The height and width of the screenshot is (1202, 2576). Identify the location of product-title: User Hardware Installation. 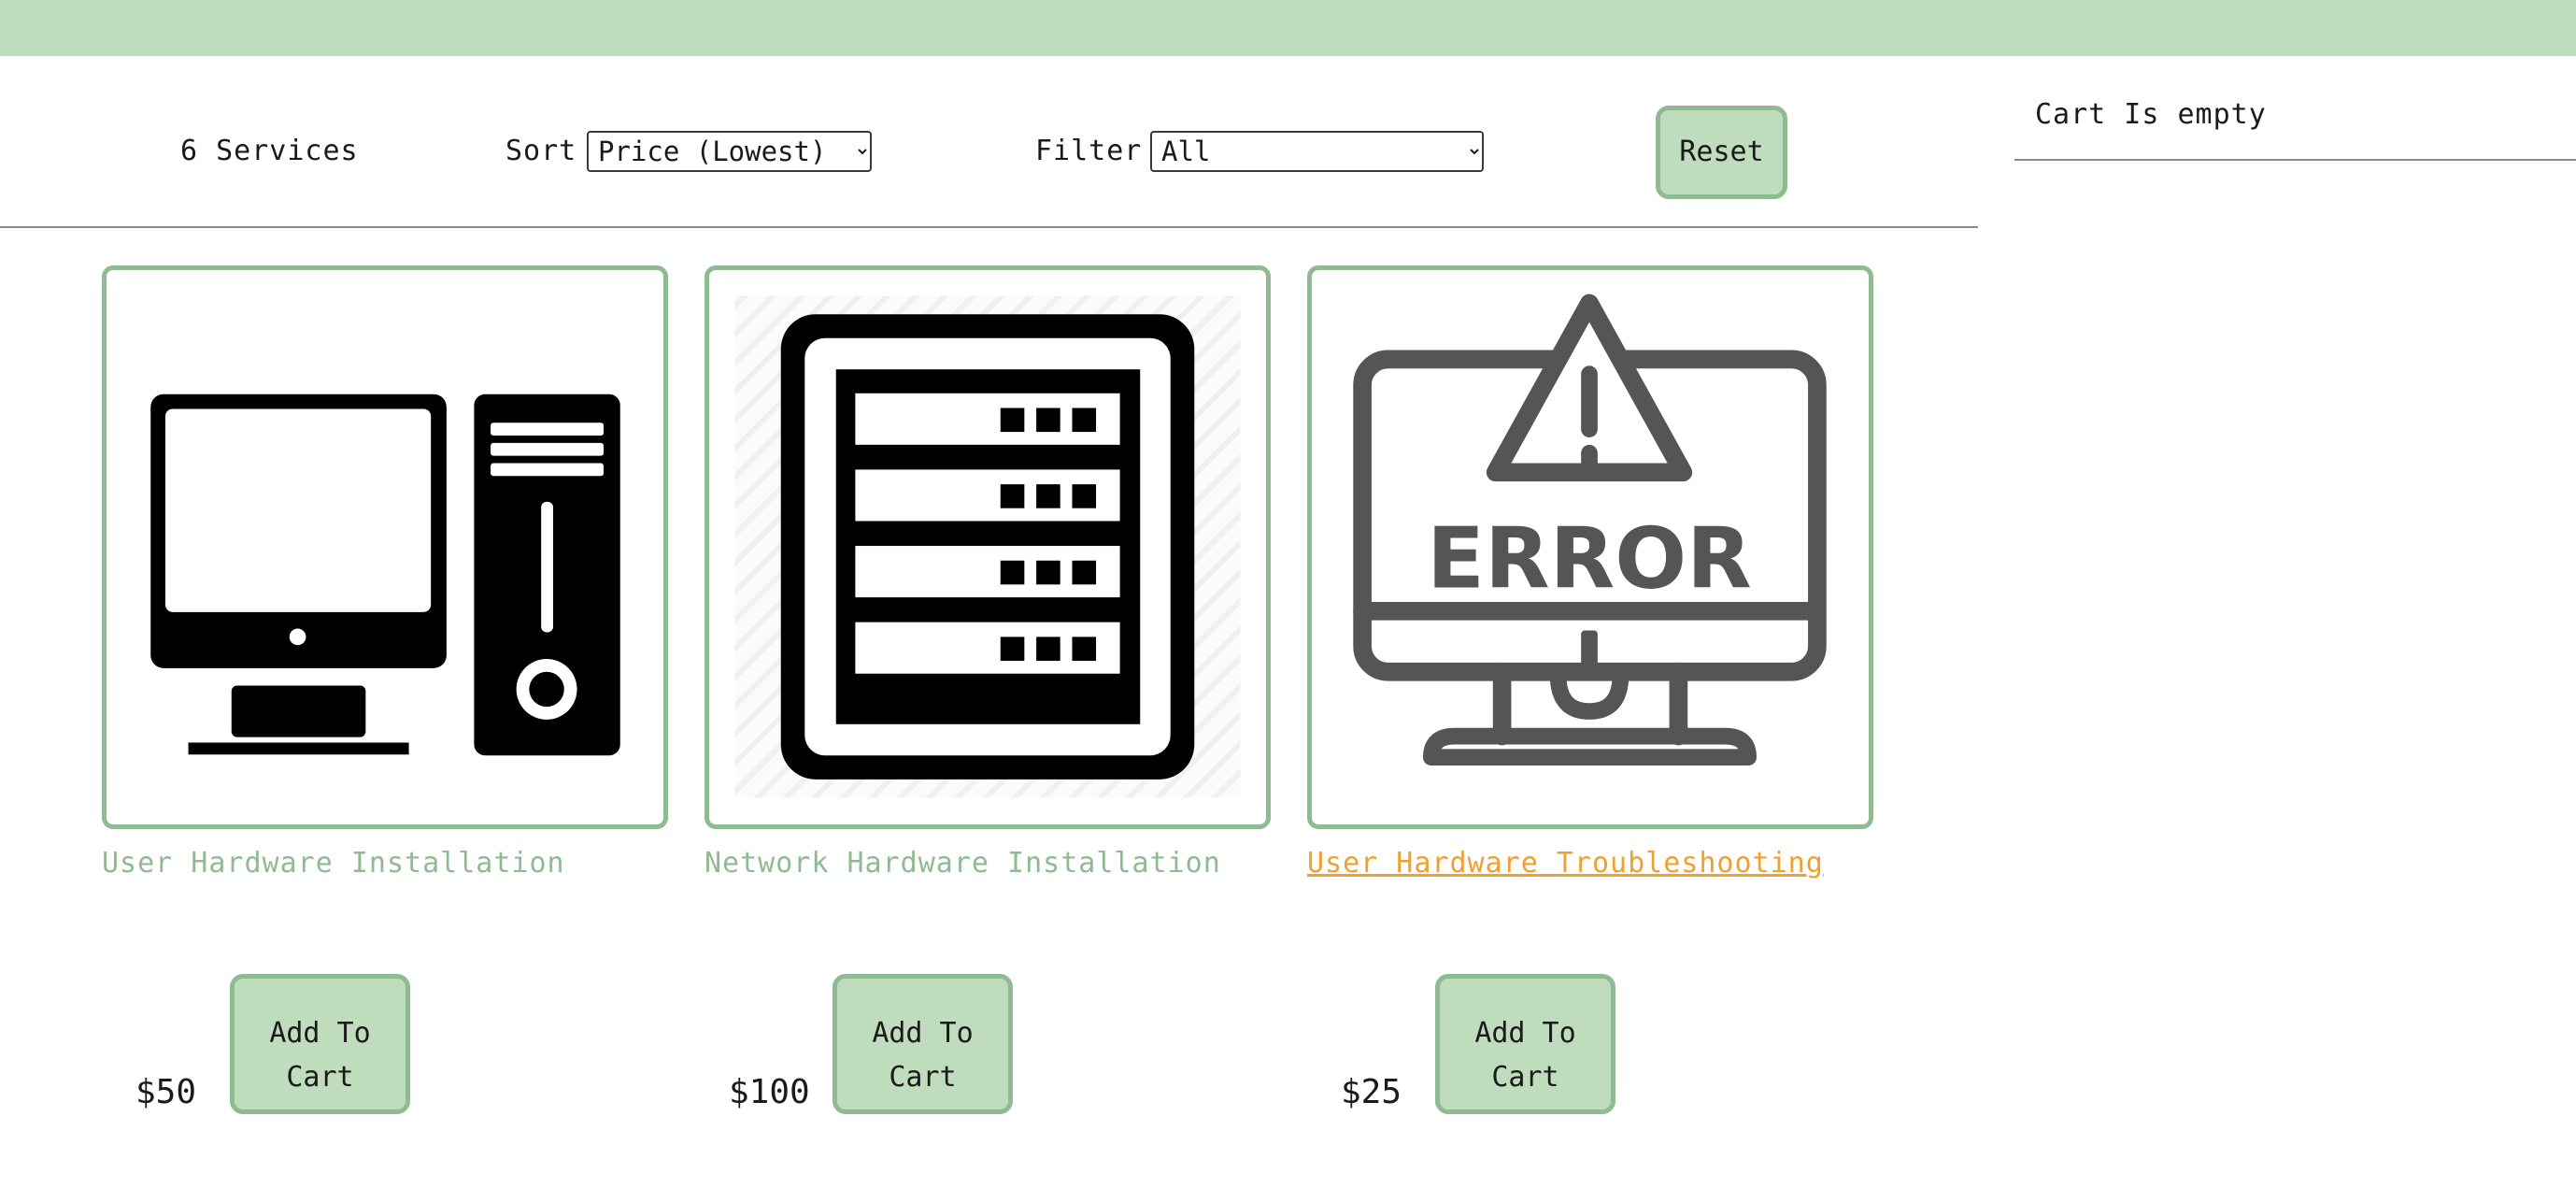
(333, 863).